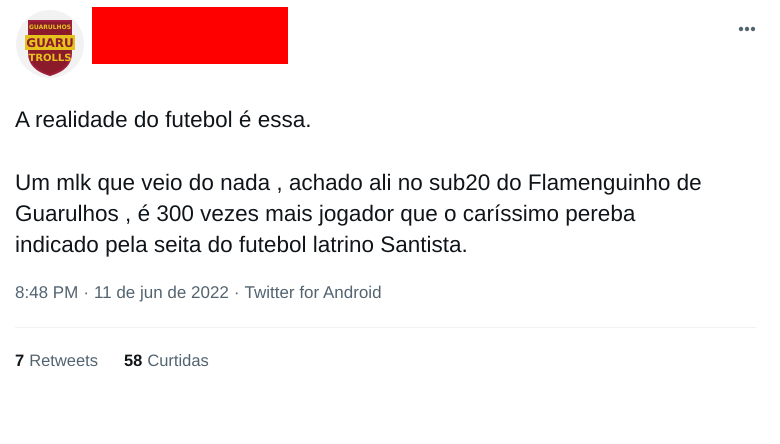  Describe the element at coordinates (19, 361) in the screenshot. I see `stat-count: 7` at that location.